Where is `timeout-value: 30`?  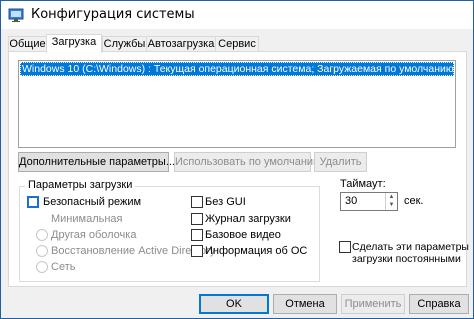
timeout-value: 30 is located at coordinates (351, 201).